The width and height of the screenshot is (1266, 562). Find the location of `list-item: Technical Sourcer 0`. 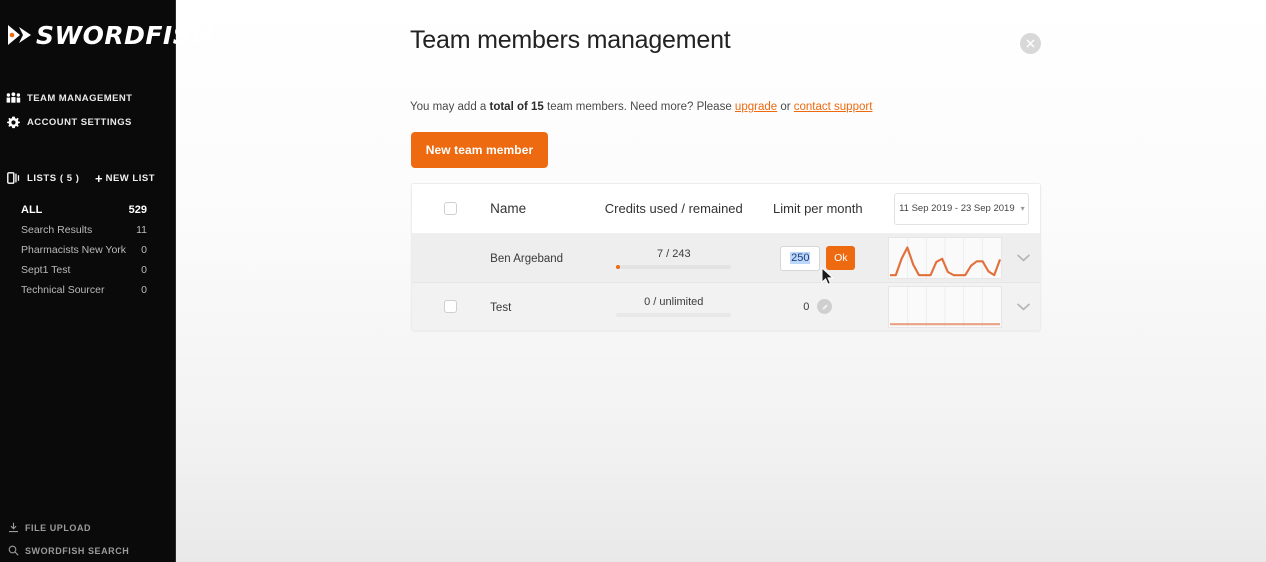

list-item: Technical Sourcer 0 is located at coordinates (87, 290).